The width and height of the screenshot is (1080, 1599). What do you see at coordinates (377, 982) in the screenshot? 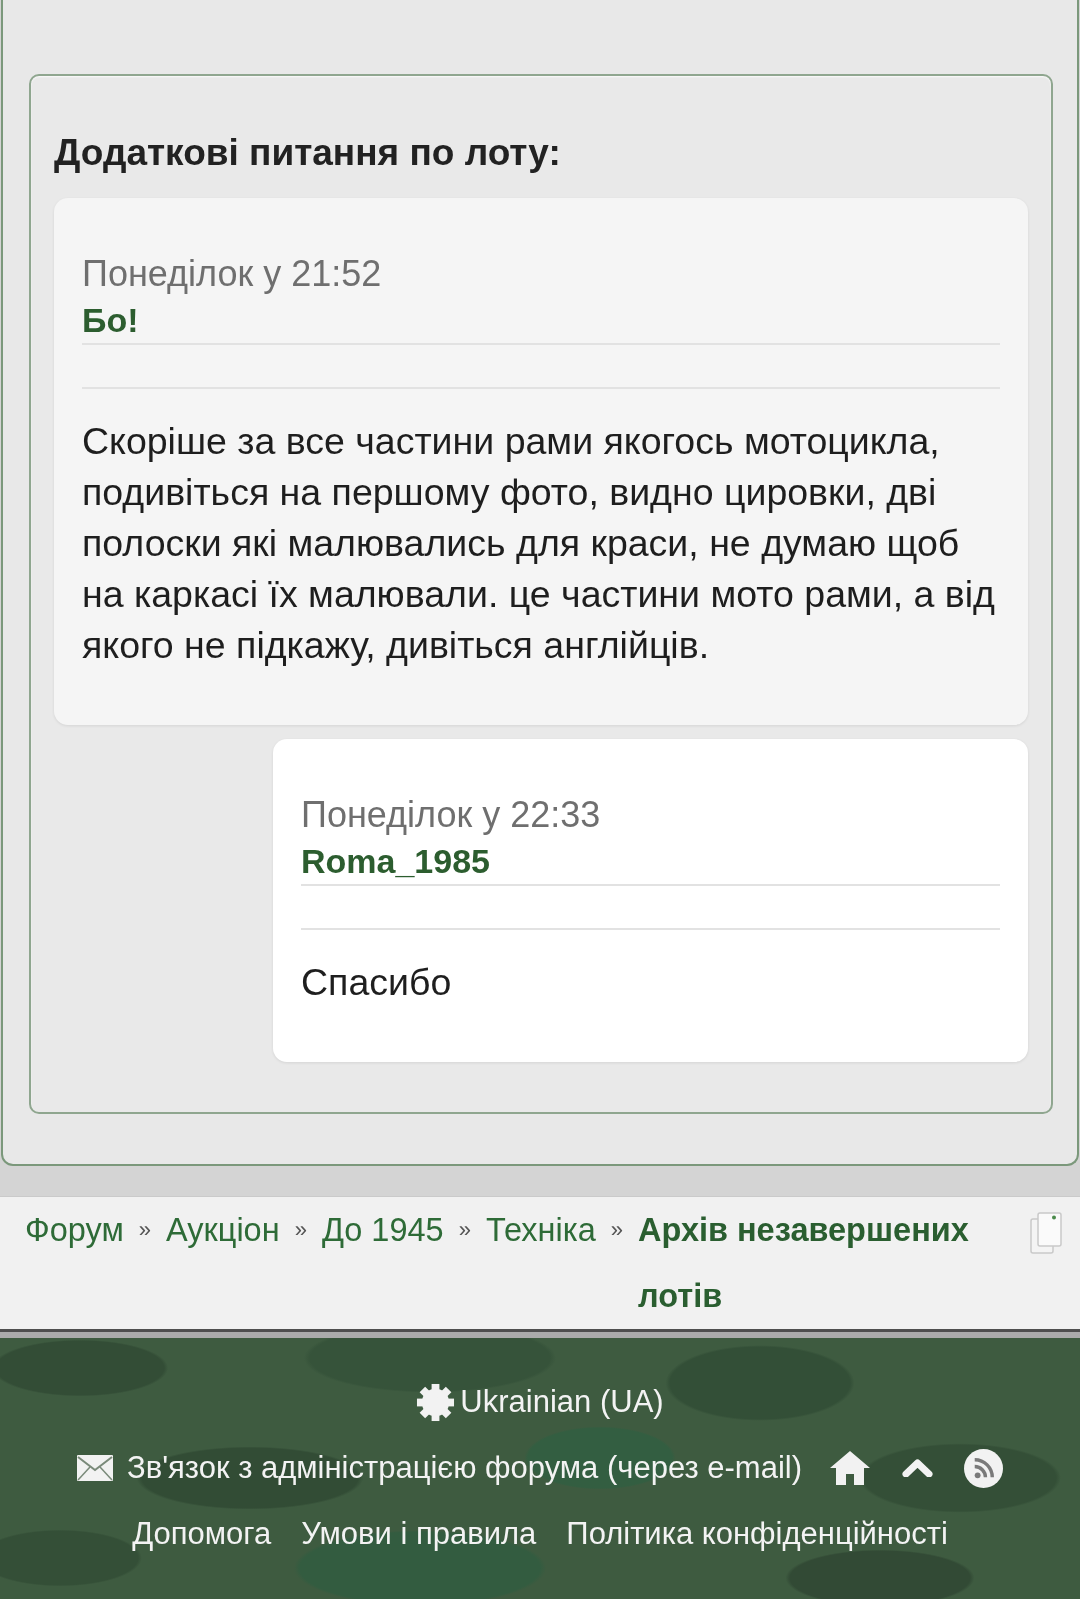
I see `comment-text: Спасибо` at bounding box center [377, 982].